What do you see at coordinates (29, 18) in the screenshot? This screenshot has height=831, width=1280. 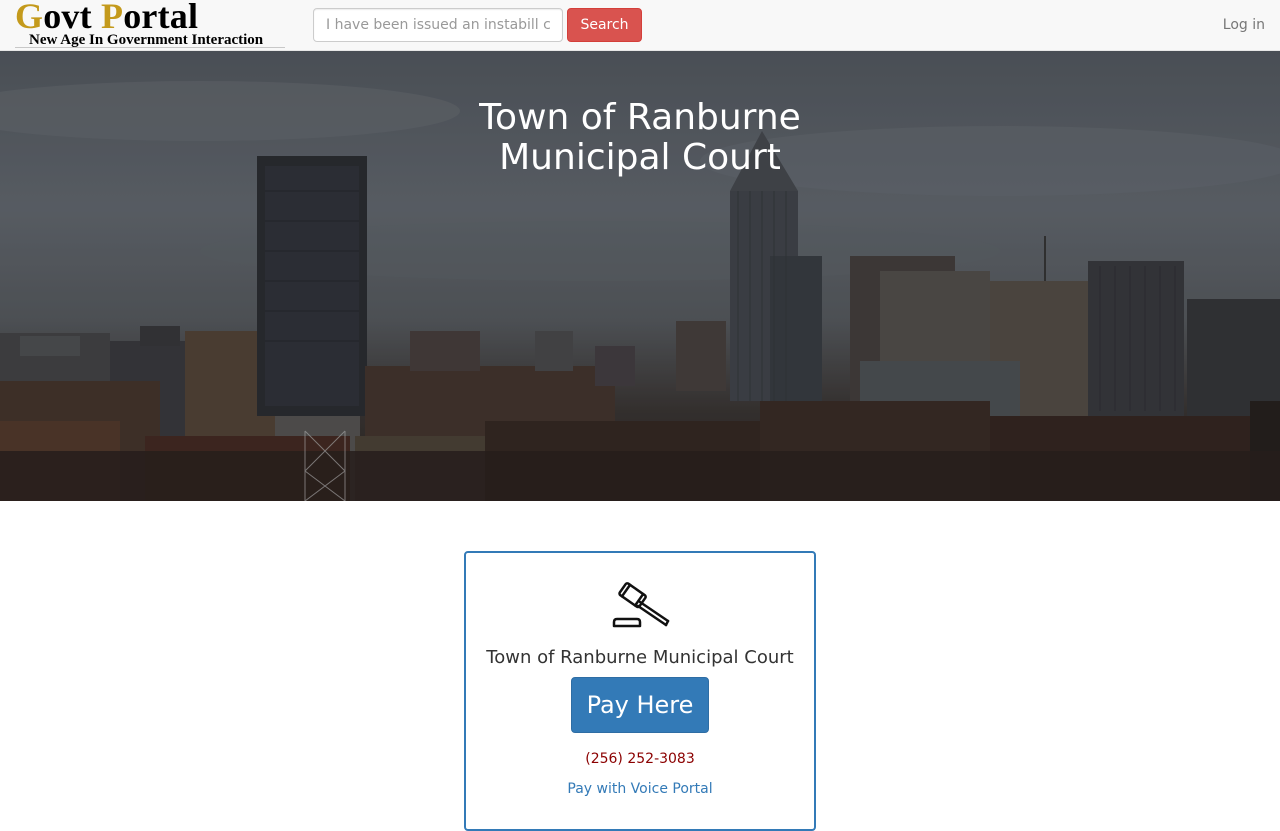 I see `brand-initial-g: G` at bounding box center [29, 18].